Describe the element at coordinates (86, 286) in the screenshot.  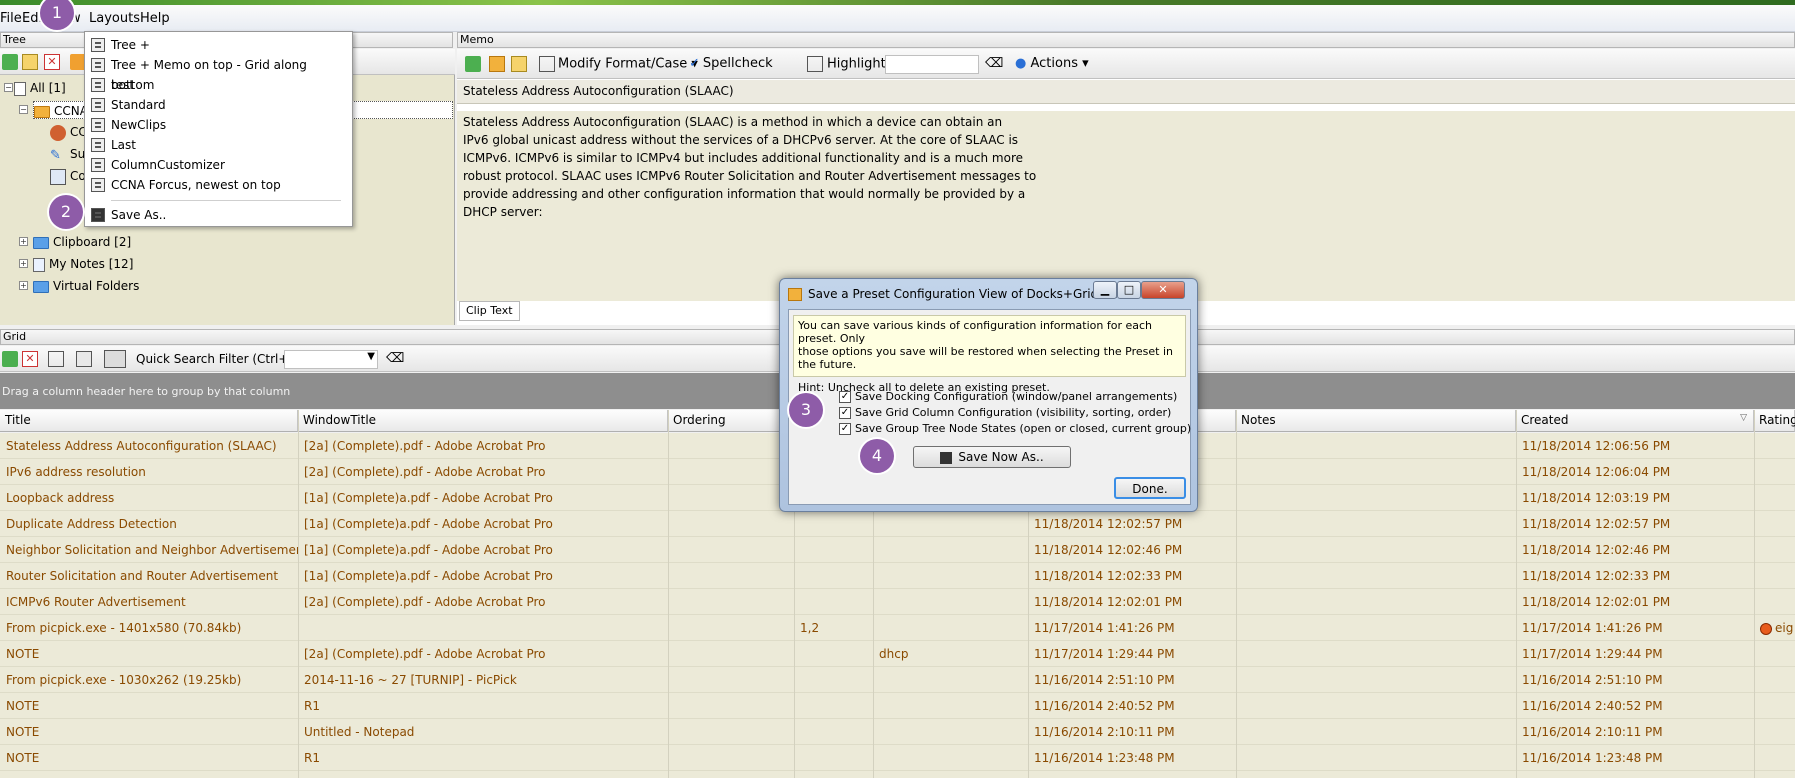
I see `tree-node-virtual-folders: Virtual Folders` at that location.